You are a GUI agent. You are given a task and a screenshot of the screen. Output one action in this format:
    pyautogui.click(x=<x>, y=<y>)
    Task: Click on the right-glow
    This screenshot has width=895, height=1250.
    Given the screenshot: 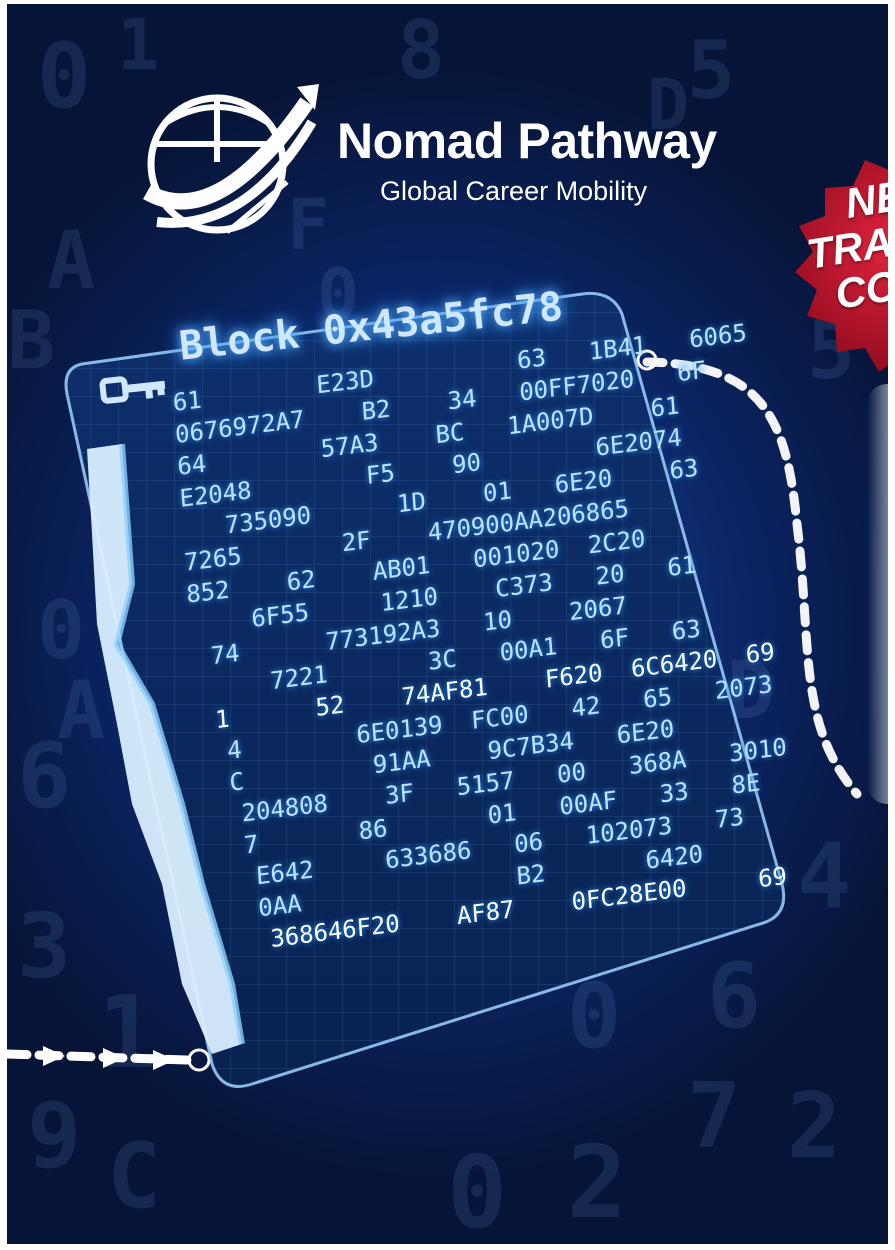 What is the action you would take?
    pyautogui.click(x=877, y=594)
    